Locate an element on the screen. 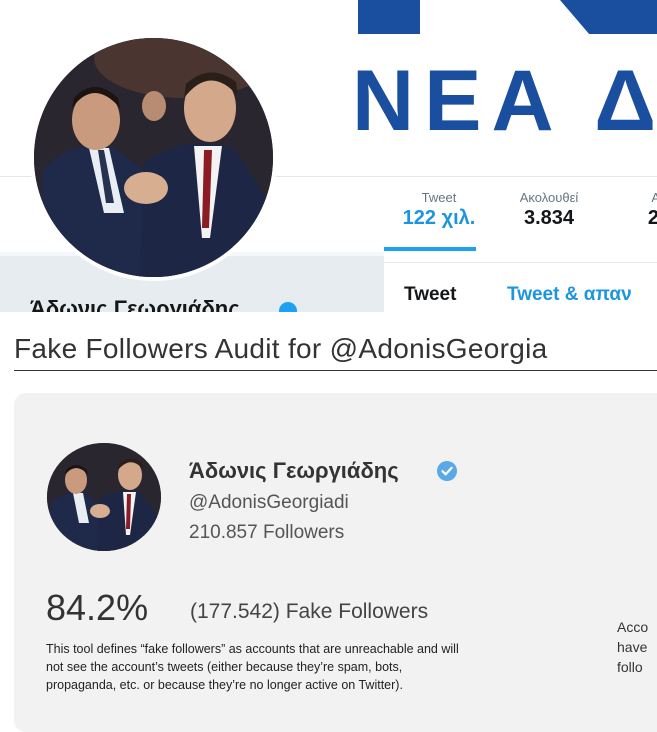 The image size is (657, 732). title-underline is located at coordinates (335, 370).